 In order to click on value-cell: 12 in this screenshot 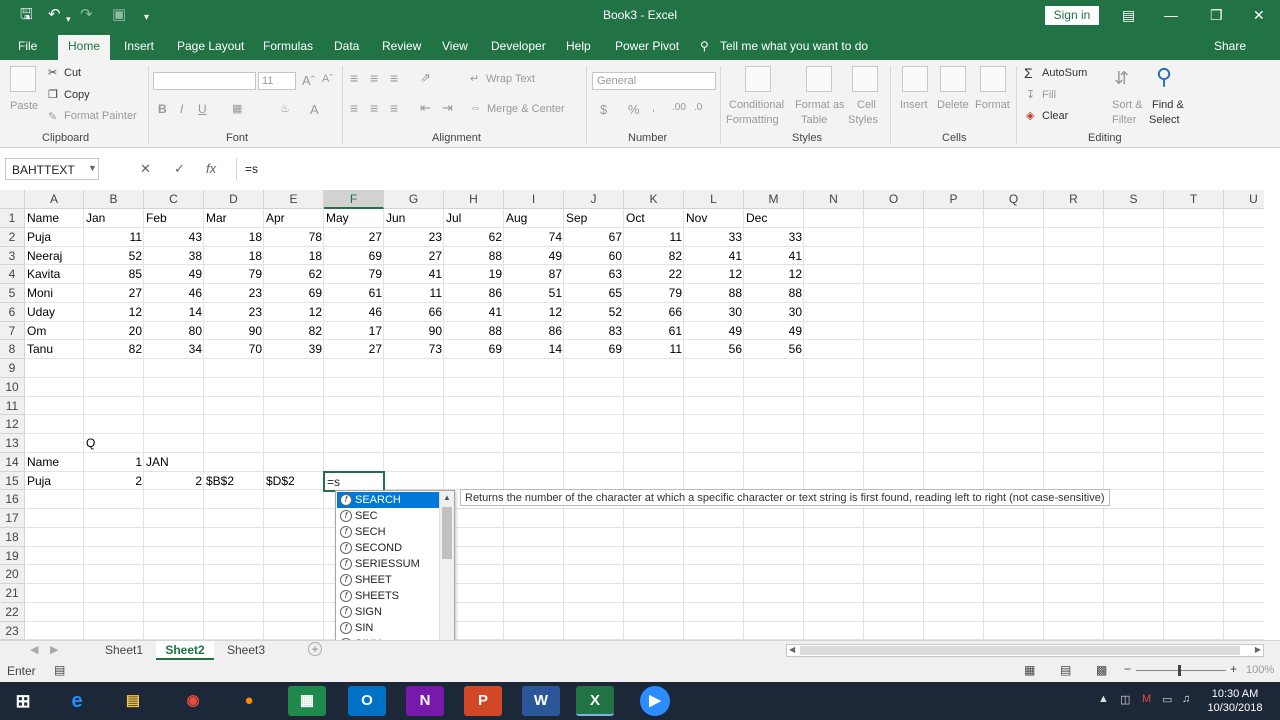, I will do `click(294, 312)`.